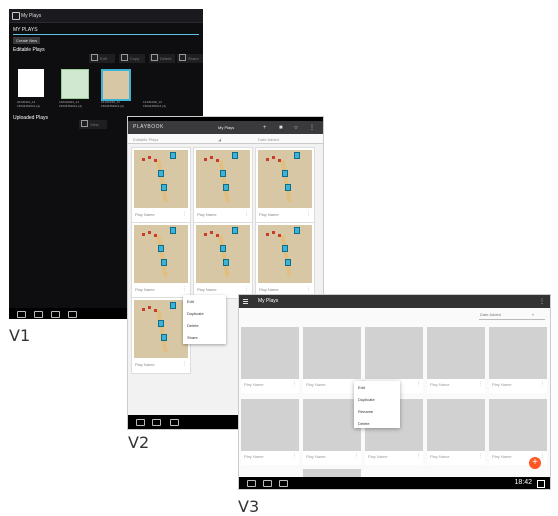 Image resolution: width=558 pixels, height=516 pixels. Describe the element at coordinates (132, 58) in the screenshot. I see `copy-button: Copy` at that location.